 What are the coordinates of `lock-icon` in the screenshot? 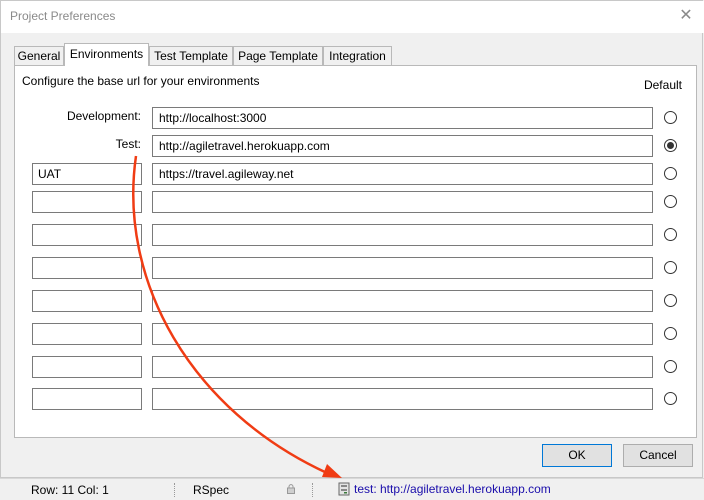 It's located at (291, 489).